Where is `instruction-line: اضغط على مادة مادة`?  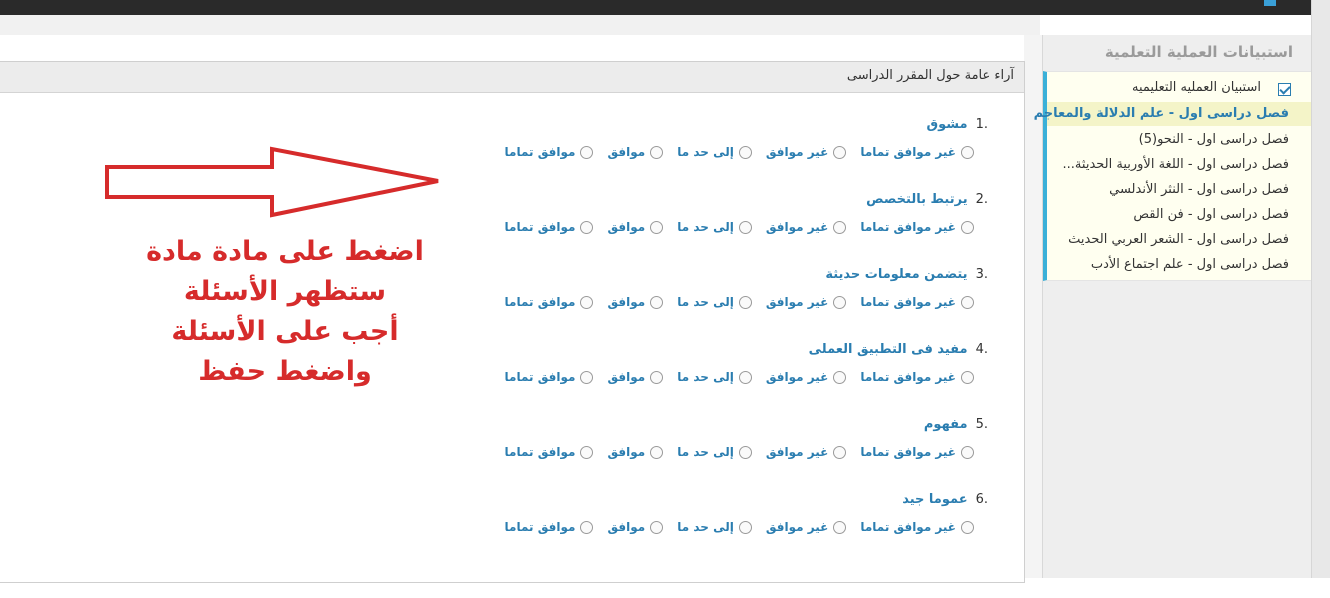 instruction-line: اضغط على مادة مادة is located at coordinates (285, 251).